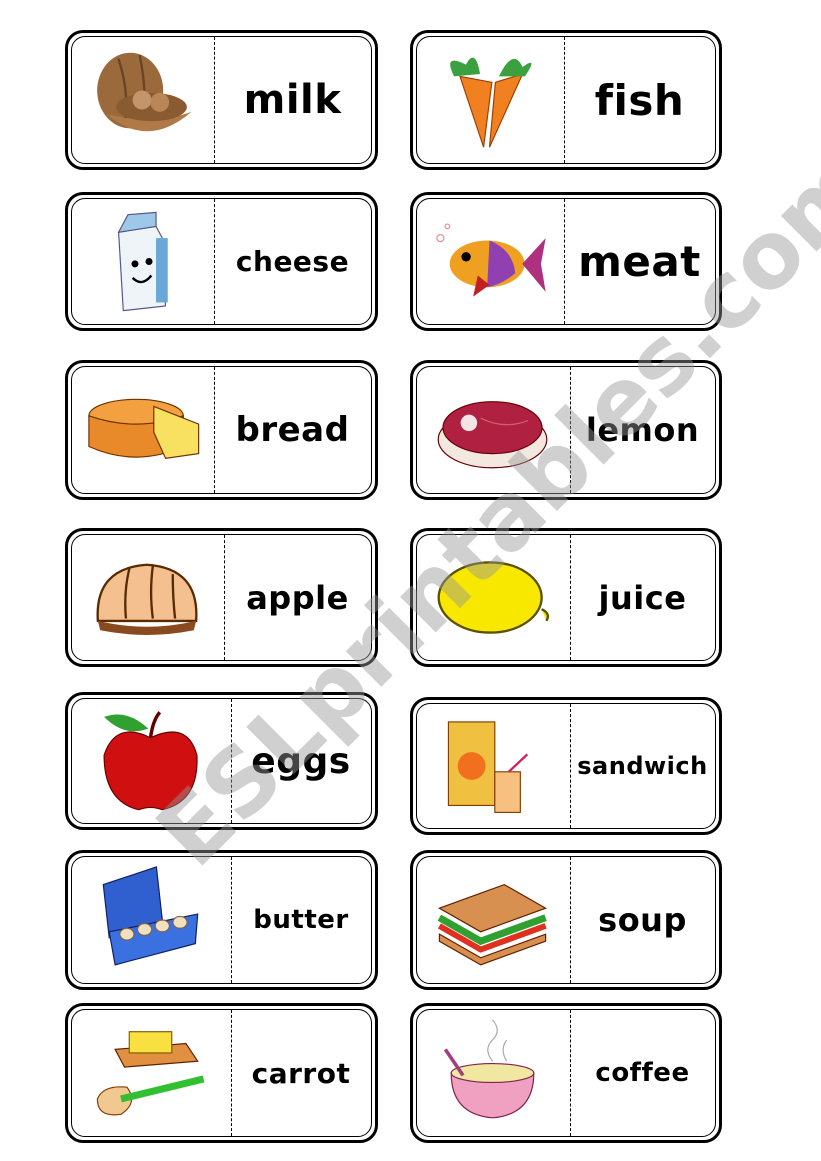 Image resolution: width=821 pixels, height=1161 pixels. Describe the element at coordinates (492, 920) in the screenshot. I see `sandwich-icon` at that location.